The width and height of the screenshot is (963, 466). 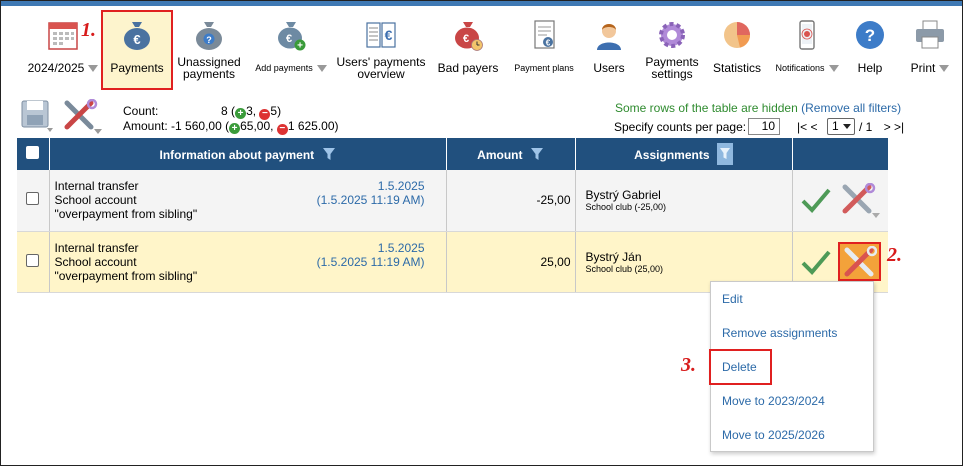 I want to click on help-button: ? Help, so click(x=870, y=43).